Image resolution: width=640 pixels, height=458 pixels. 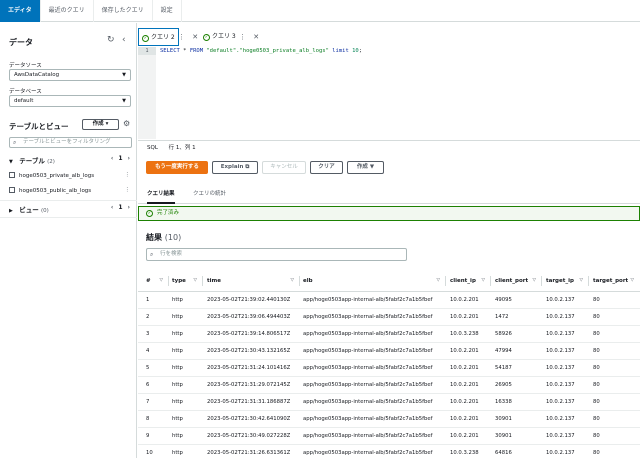 I want to click on explain-button: Explain ⧉, so click(x=235, y=167).